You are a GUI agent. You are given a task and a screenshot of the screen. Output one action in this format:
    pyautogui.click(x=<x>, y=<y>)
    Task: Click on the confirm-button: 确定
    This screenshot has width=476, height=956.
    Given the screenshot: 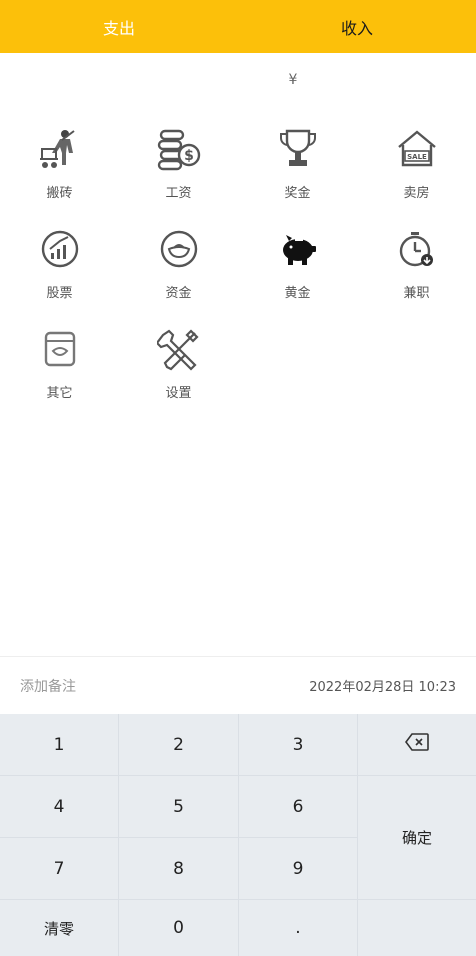 What is the action you would take?
    pyautogui.click(x=417, y=838)
    